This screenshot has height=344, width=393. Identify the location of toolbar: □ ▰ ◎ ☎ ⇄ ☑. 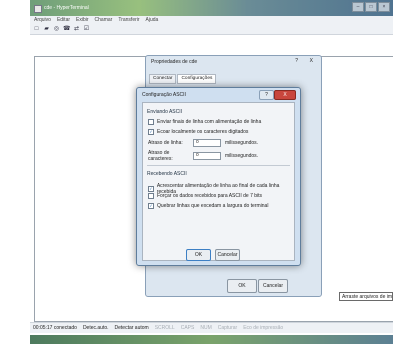
(211, 30).